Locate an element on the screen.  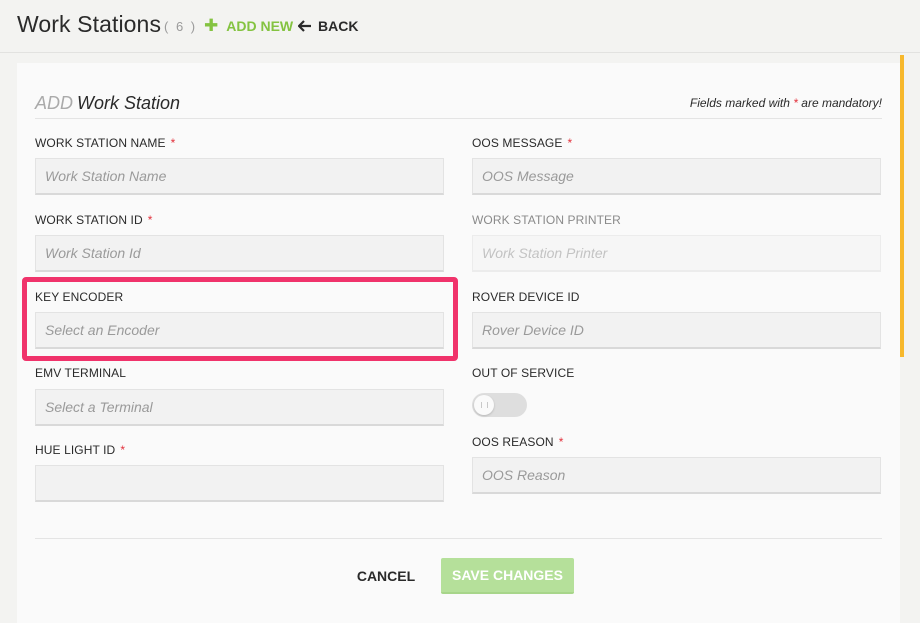
page-title: Work Stations is located at coordinates (89, 24).